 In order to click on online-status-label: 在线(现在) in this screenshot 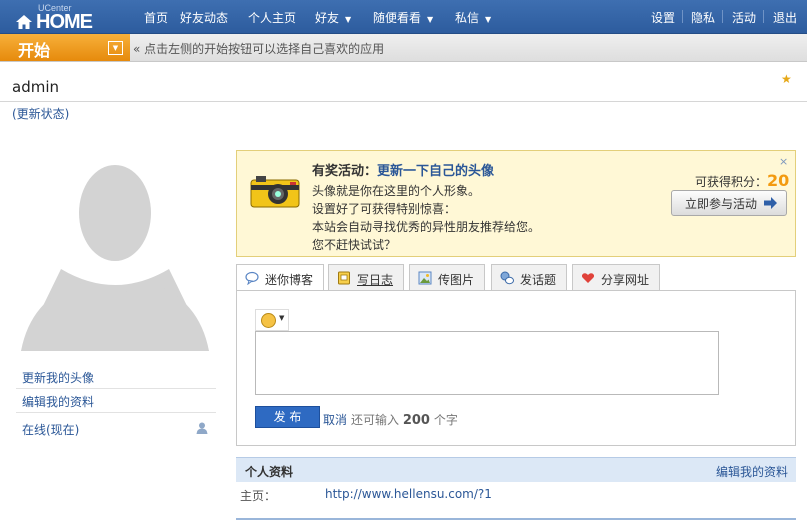, I will do `click(51, 430)`.